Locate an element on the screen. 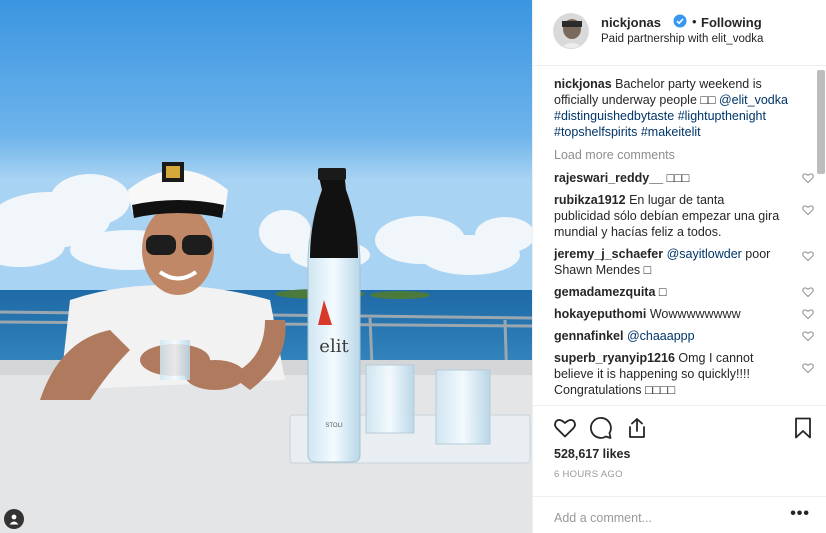 Image resolution: width=826 pixels, height=533 pixels. header-username: nickjonas is located at coordinates (631, 22).